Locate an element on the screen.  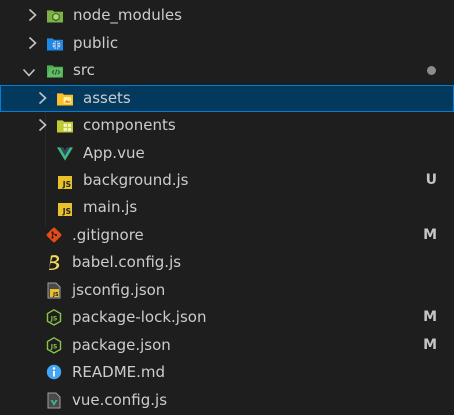
tree-item-vue-config: vue.config.js is located at coordinates (227, 400).